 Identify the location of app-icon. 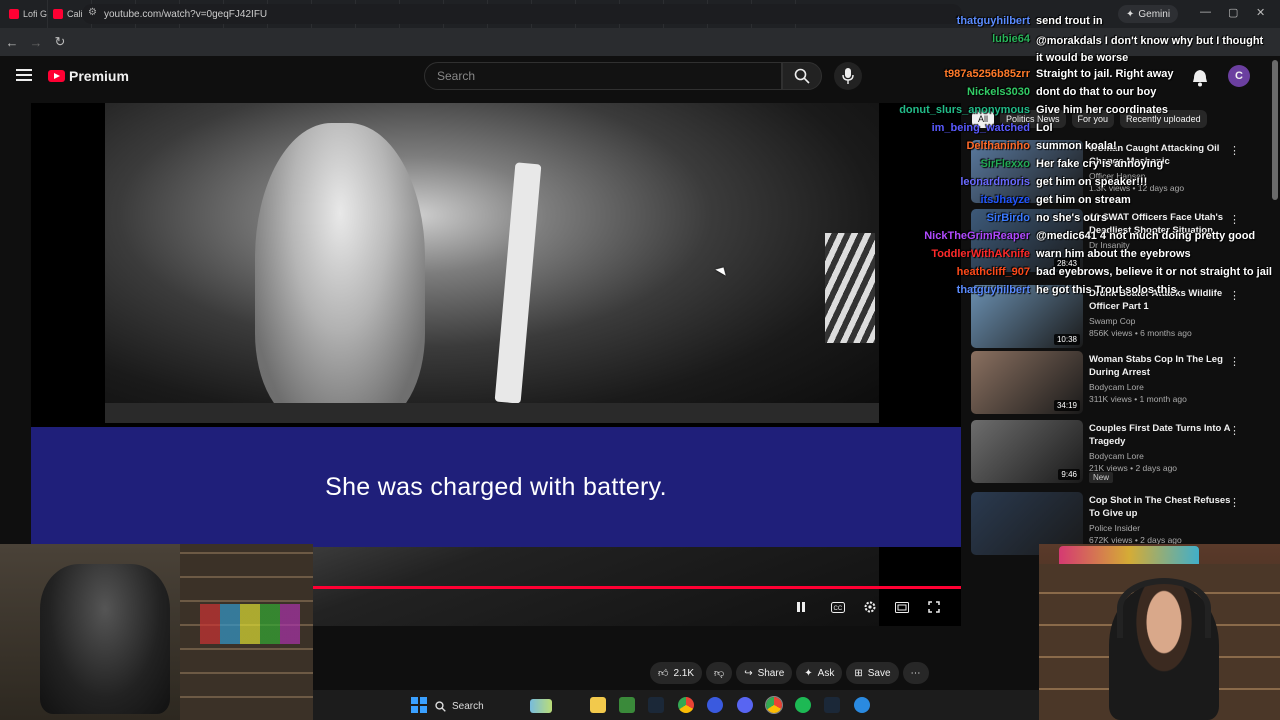
(627, 705).